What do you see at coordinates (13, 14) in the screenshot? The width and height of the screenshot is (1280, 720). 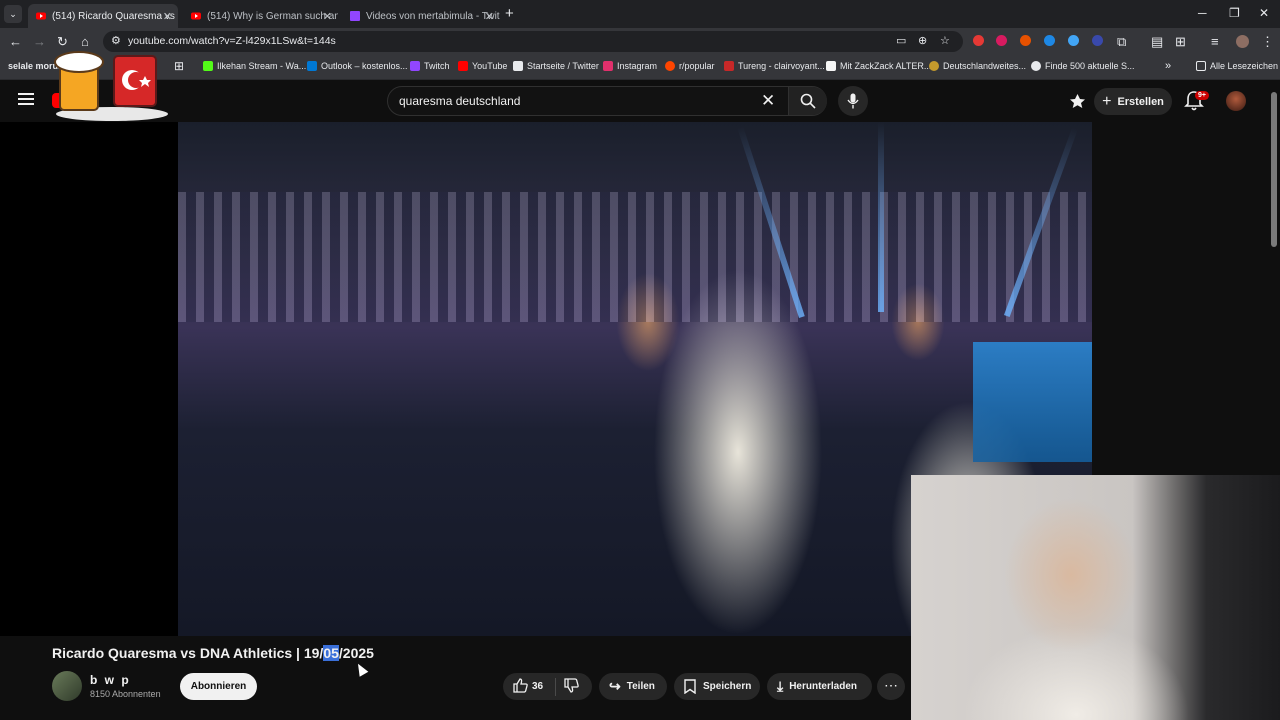 I see `tab-search-chevron-icon: ⌄` at bounding box center [13, 14].